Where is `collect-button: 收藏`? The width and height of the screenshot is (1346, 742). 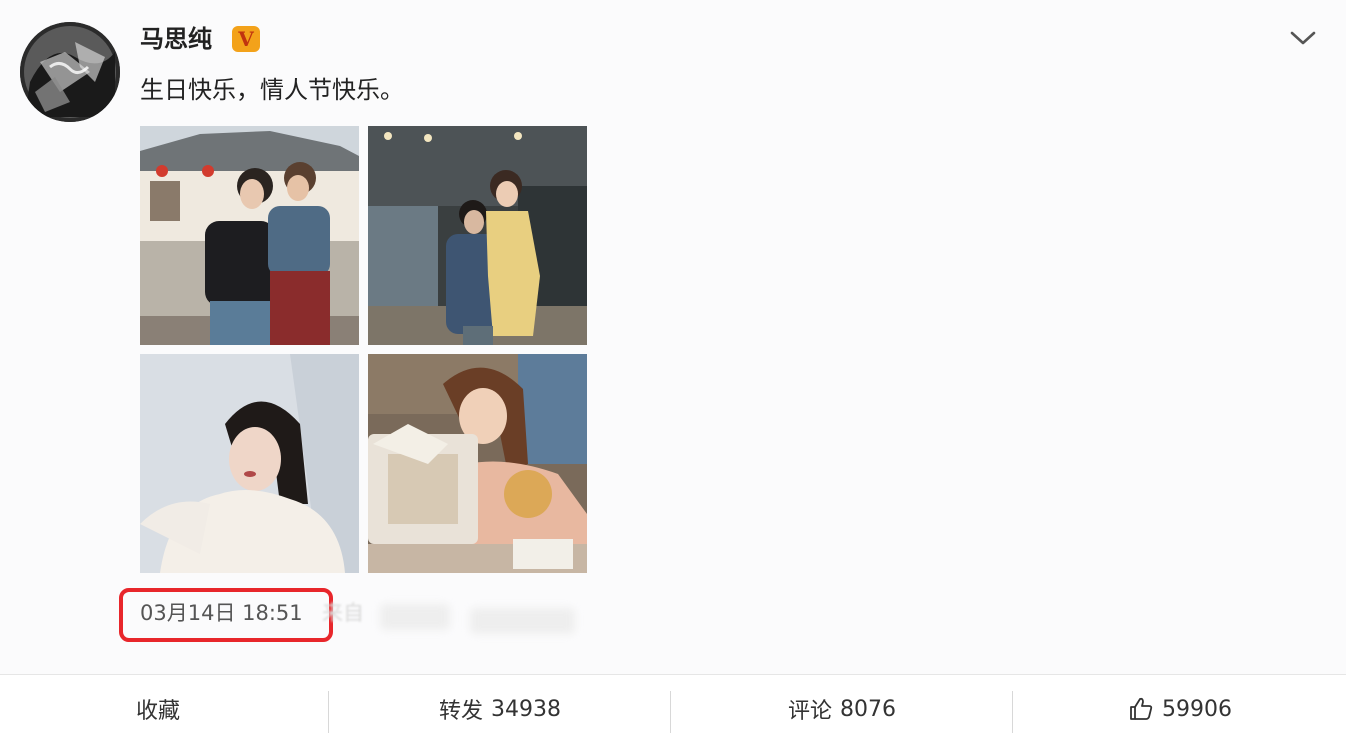
collect-button: 收藏 is located at coordinates (164, 708).